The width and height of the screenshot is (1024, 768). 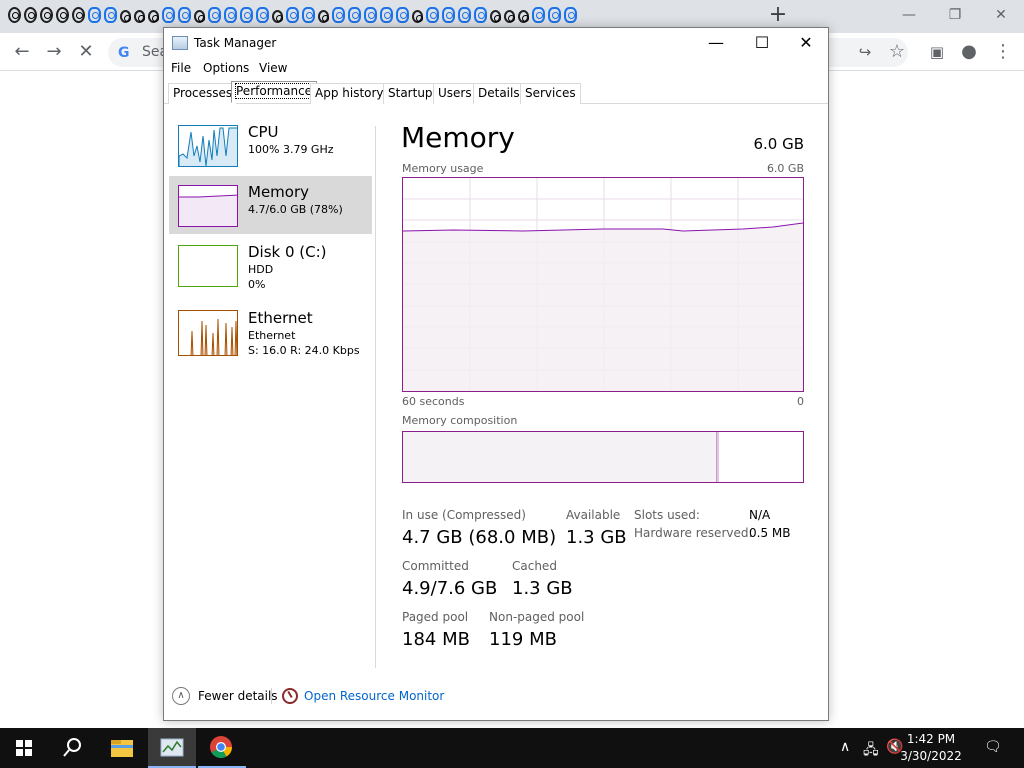 What do you see at coordinates (537, 617) in the screenshot?
I see `non-paged-pool-label: Non-paged pool` at bounding box center [537, 617].